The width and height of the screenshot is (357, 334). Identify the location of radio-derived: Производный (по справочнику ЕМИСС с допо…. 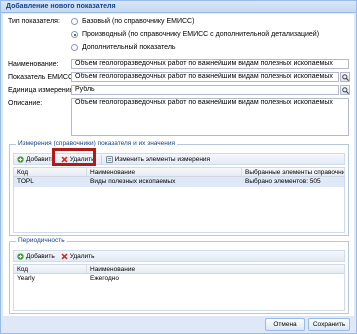
(195, 34).